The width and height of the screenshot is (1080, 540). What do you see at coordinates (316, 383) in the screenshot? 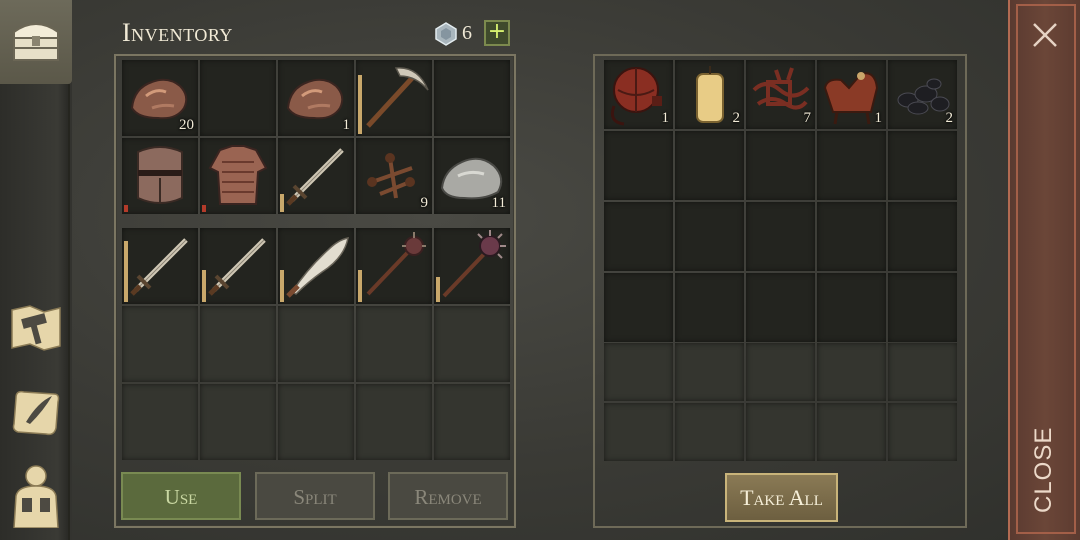
I see `inventory-empty-slots` at bounding box center [316, 383].